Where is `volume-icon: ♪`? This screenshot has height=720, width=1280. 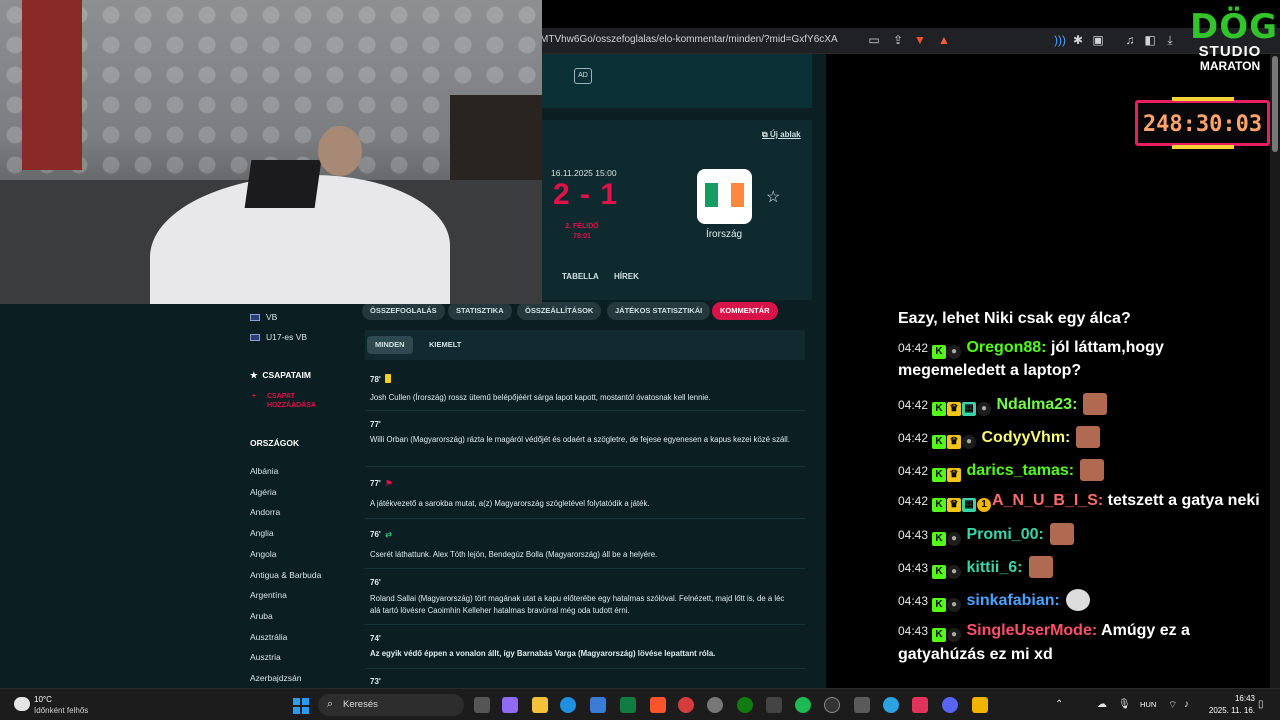 volume-icon: ♪ is located at coordinates (1186, 704).